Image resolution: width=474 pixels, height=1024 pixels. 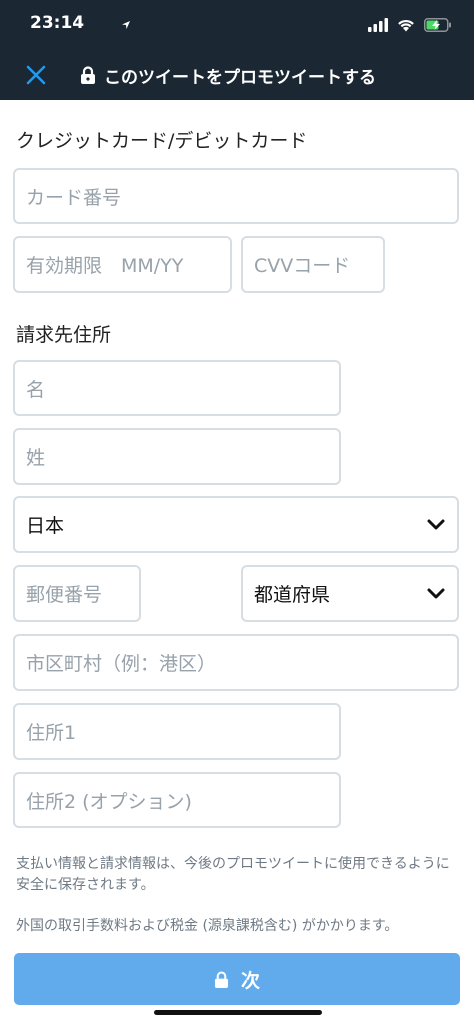 I want to click on address2-field: 住所2 (オプション), so click(x=177, y=800).